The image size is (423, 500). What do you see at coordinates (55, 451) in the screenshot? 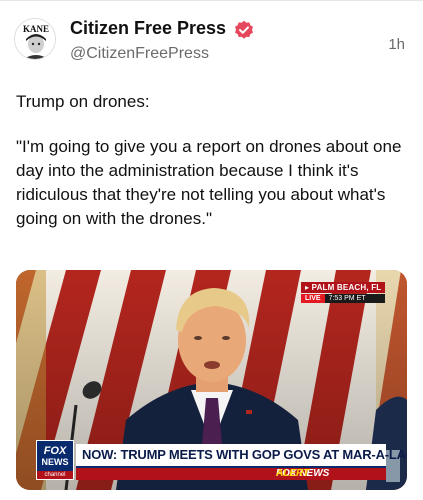
I see `logo-line-1: FOX` at bounding box center [55, 451].